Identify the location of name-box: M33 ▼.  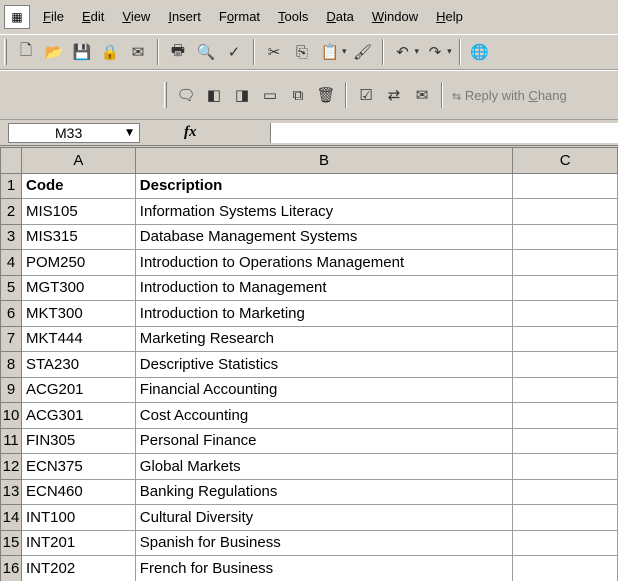
(74, 132).